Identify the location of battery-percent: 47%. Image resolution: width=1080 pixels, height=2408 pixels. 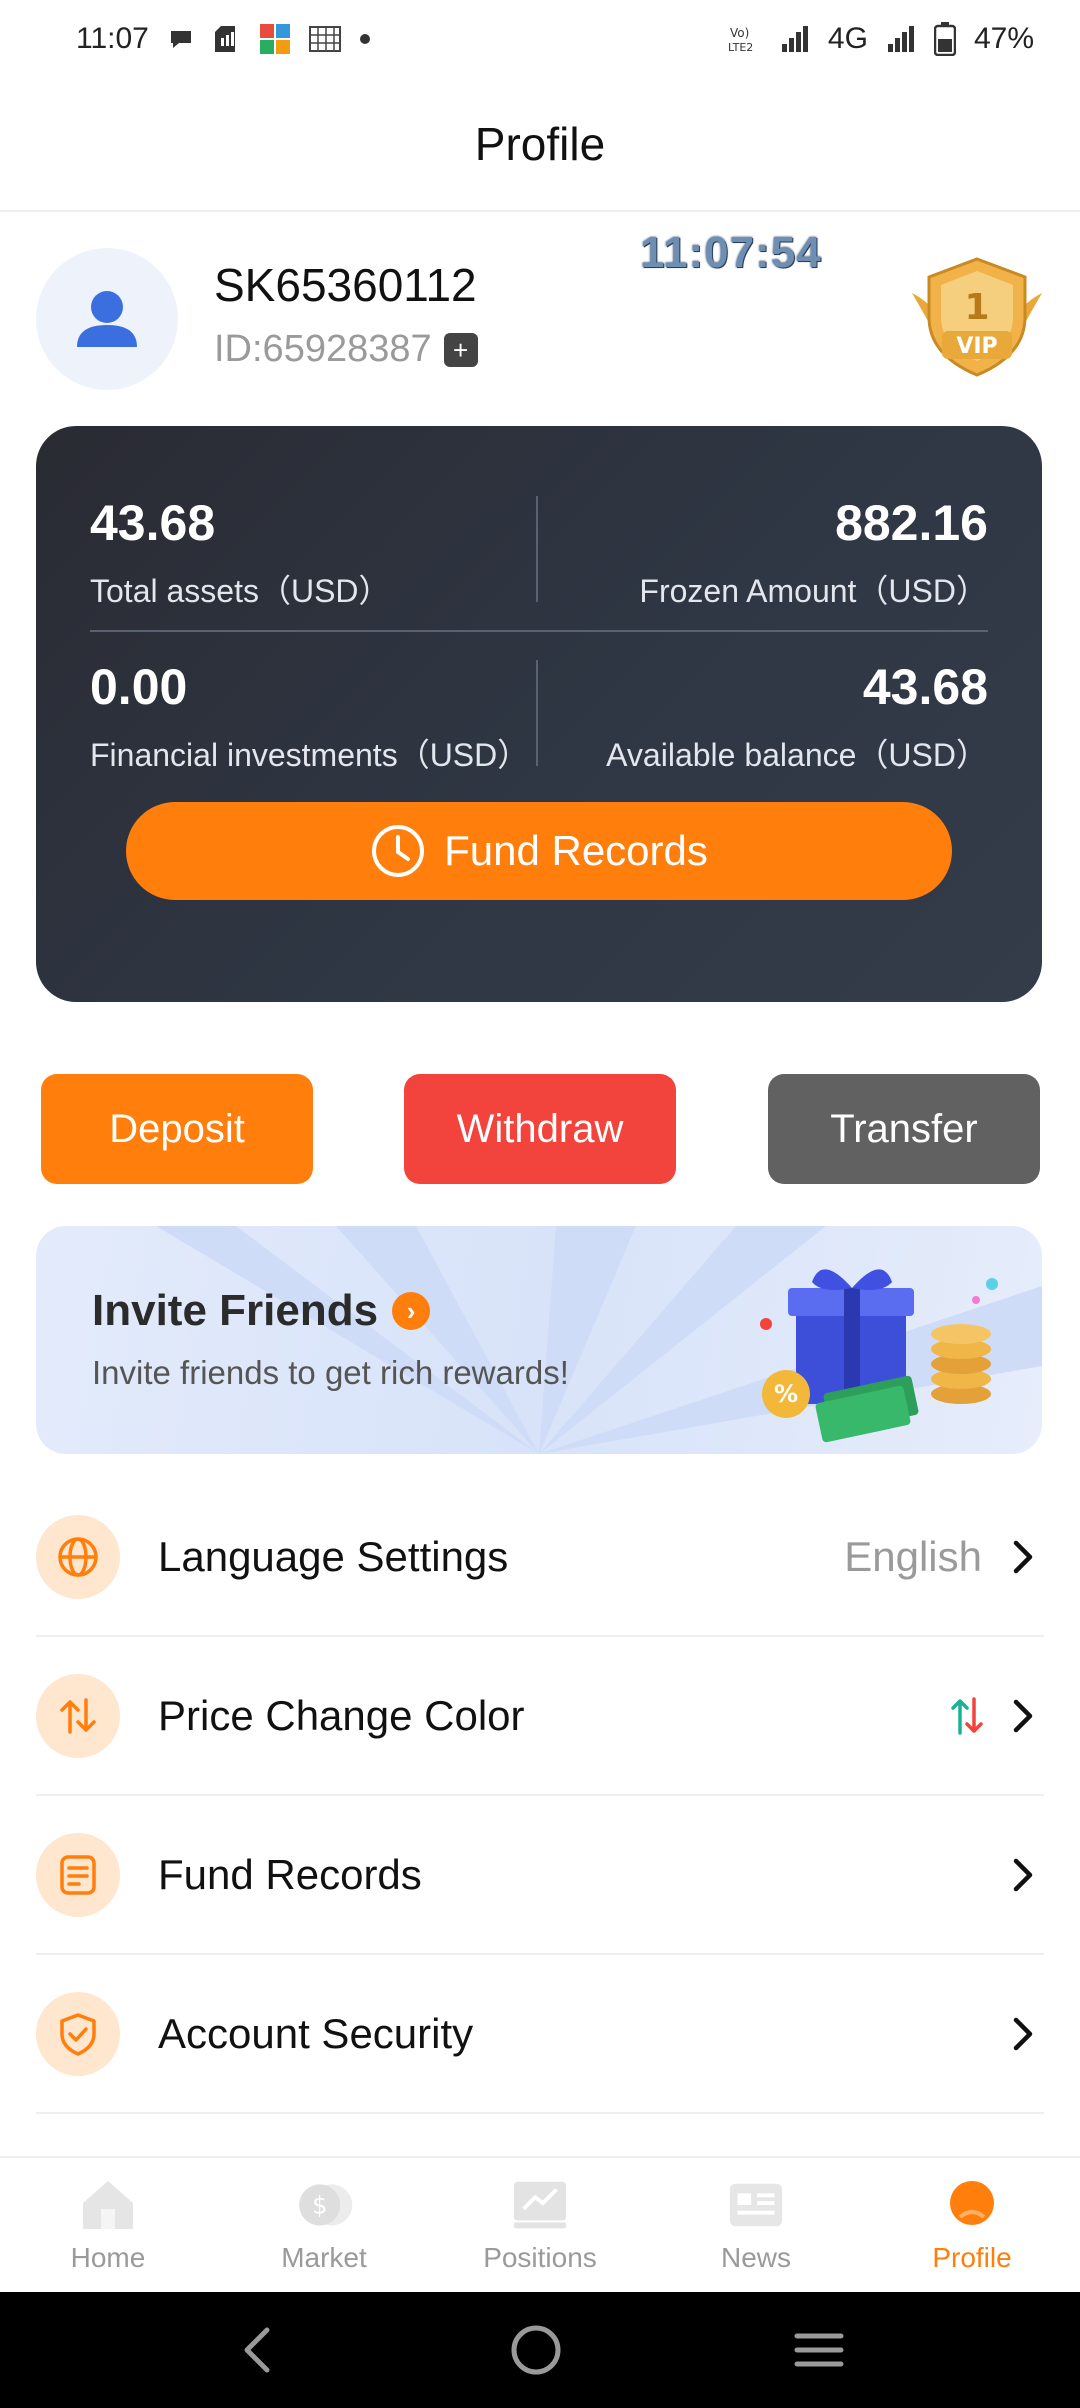
(1003, 38).